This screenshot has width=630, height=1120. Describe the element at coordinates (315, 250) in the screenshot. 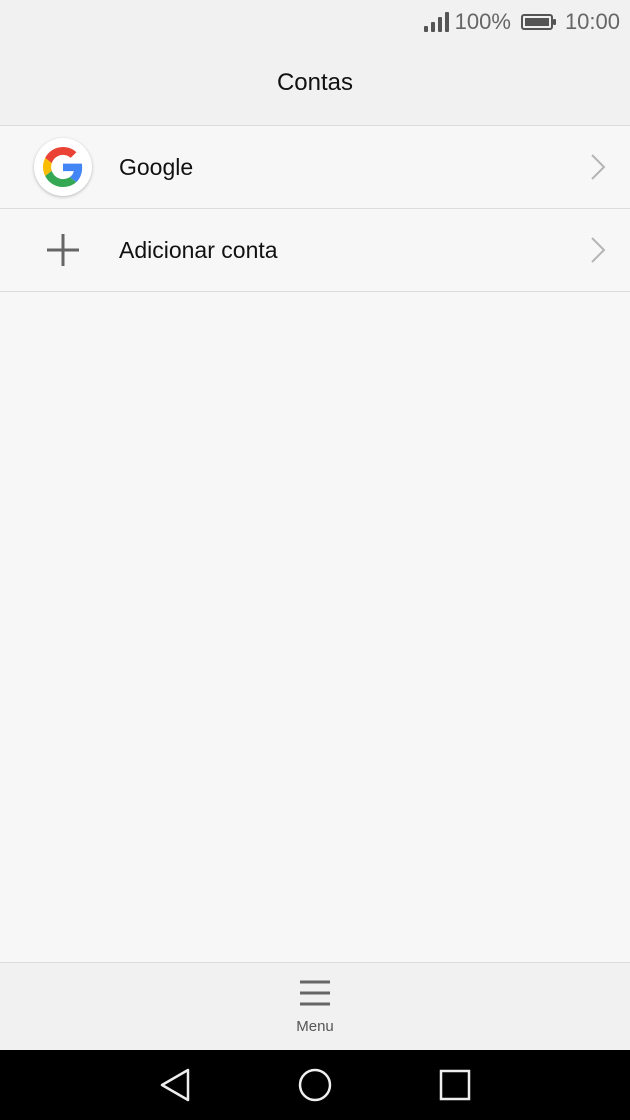

I see `add-account-item: Adicionar conta` at that location.